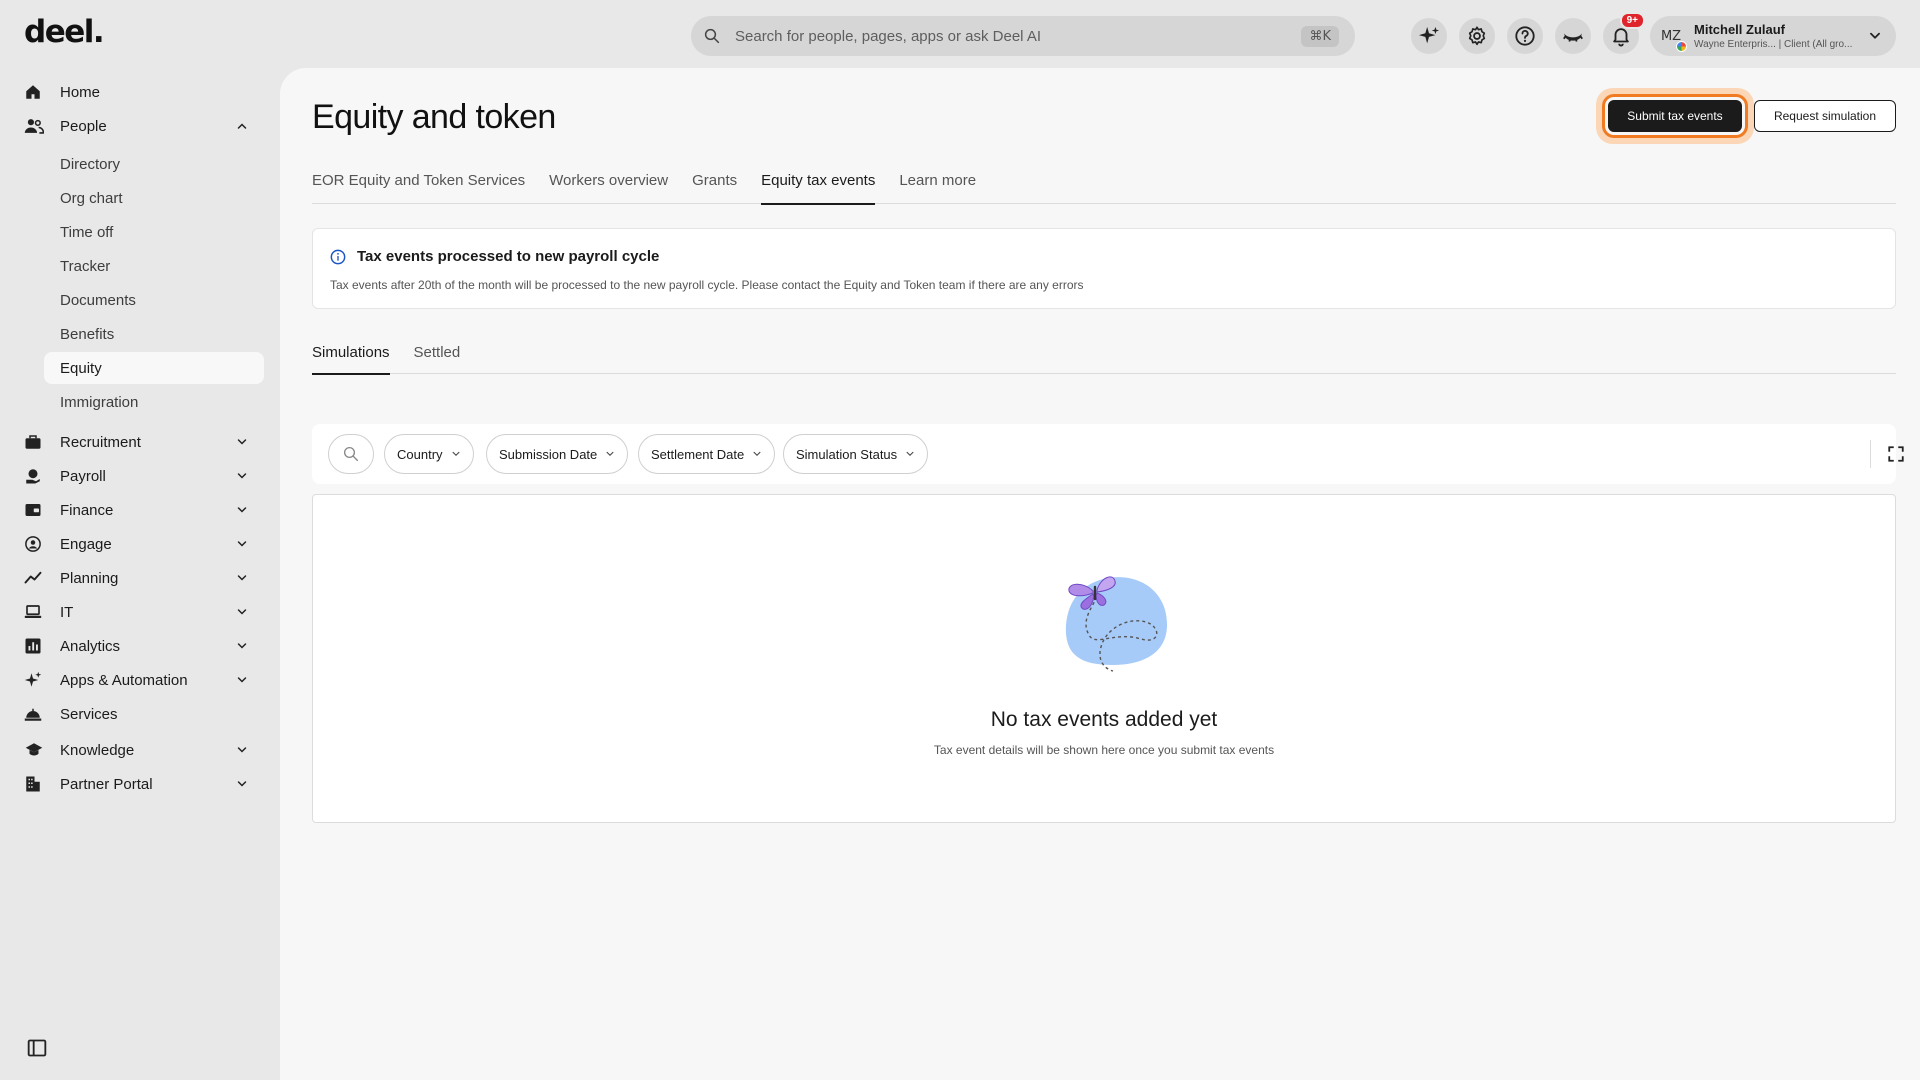 The width and height of the screenshot is (1920, 1080). I want to click on graduation-cap-icon, so click(34, 749).